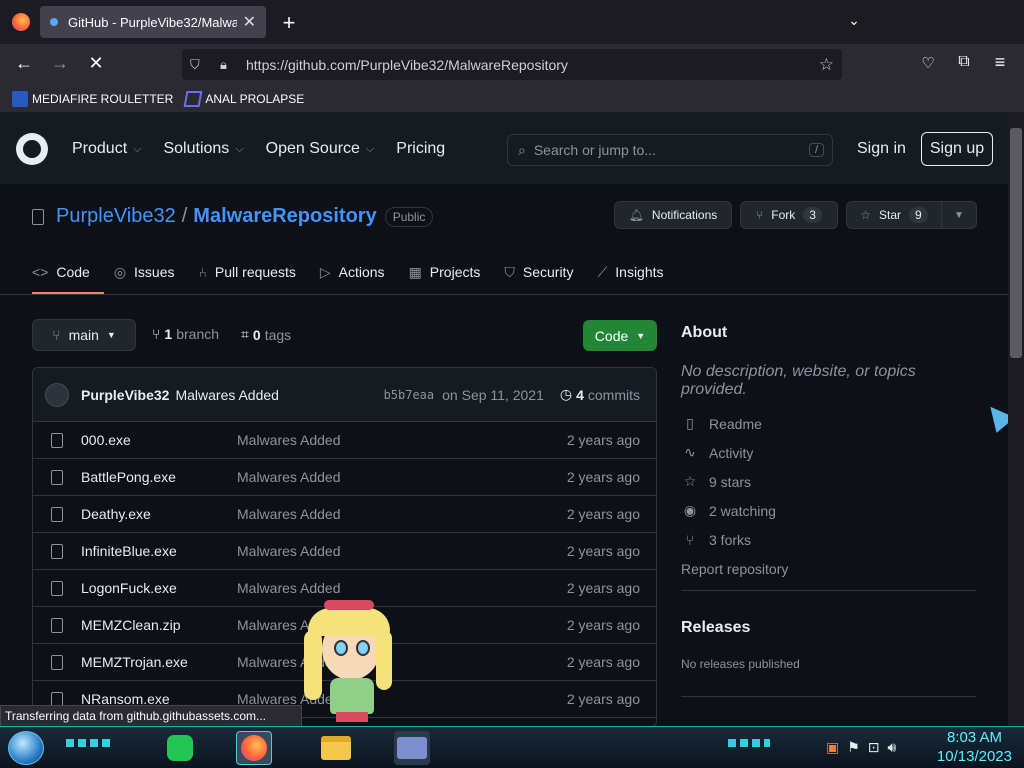  What do you see at coordinates (111, 335) in the screenshot?
I see `caret-down-icon: ▼` at bounding box center [111, 335].